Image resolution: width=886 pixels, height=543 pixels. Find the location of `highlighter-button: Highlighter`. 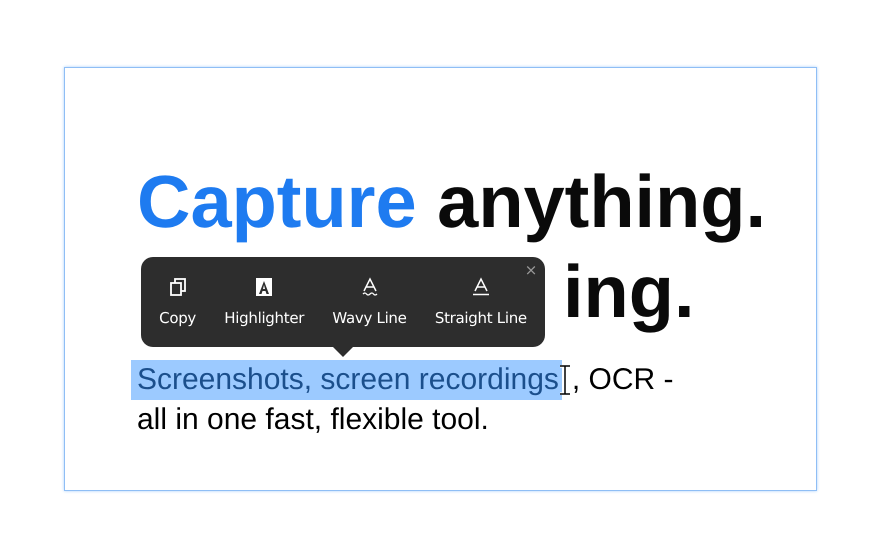

highlighter-button: Highlighter is located at coordinates (264, 302).